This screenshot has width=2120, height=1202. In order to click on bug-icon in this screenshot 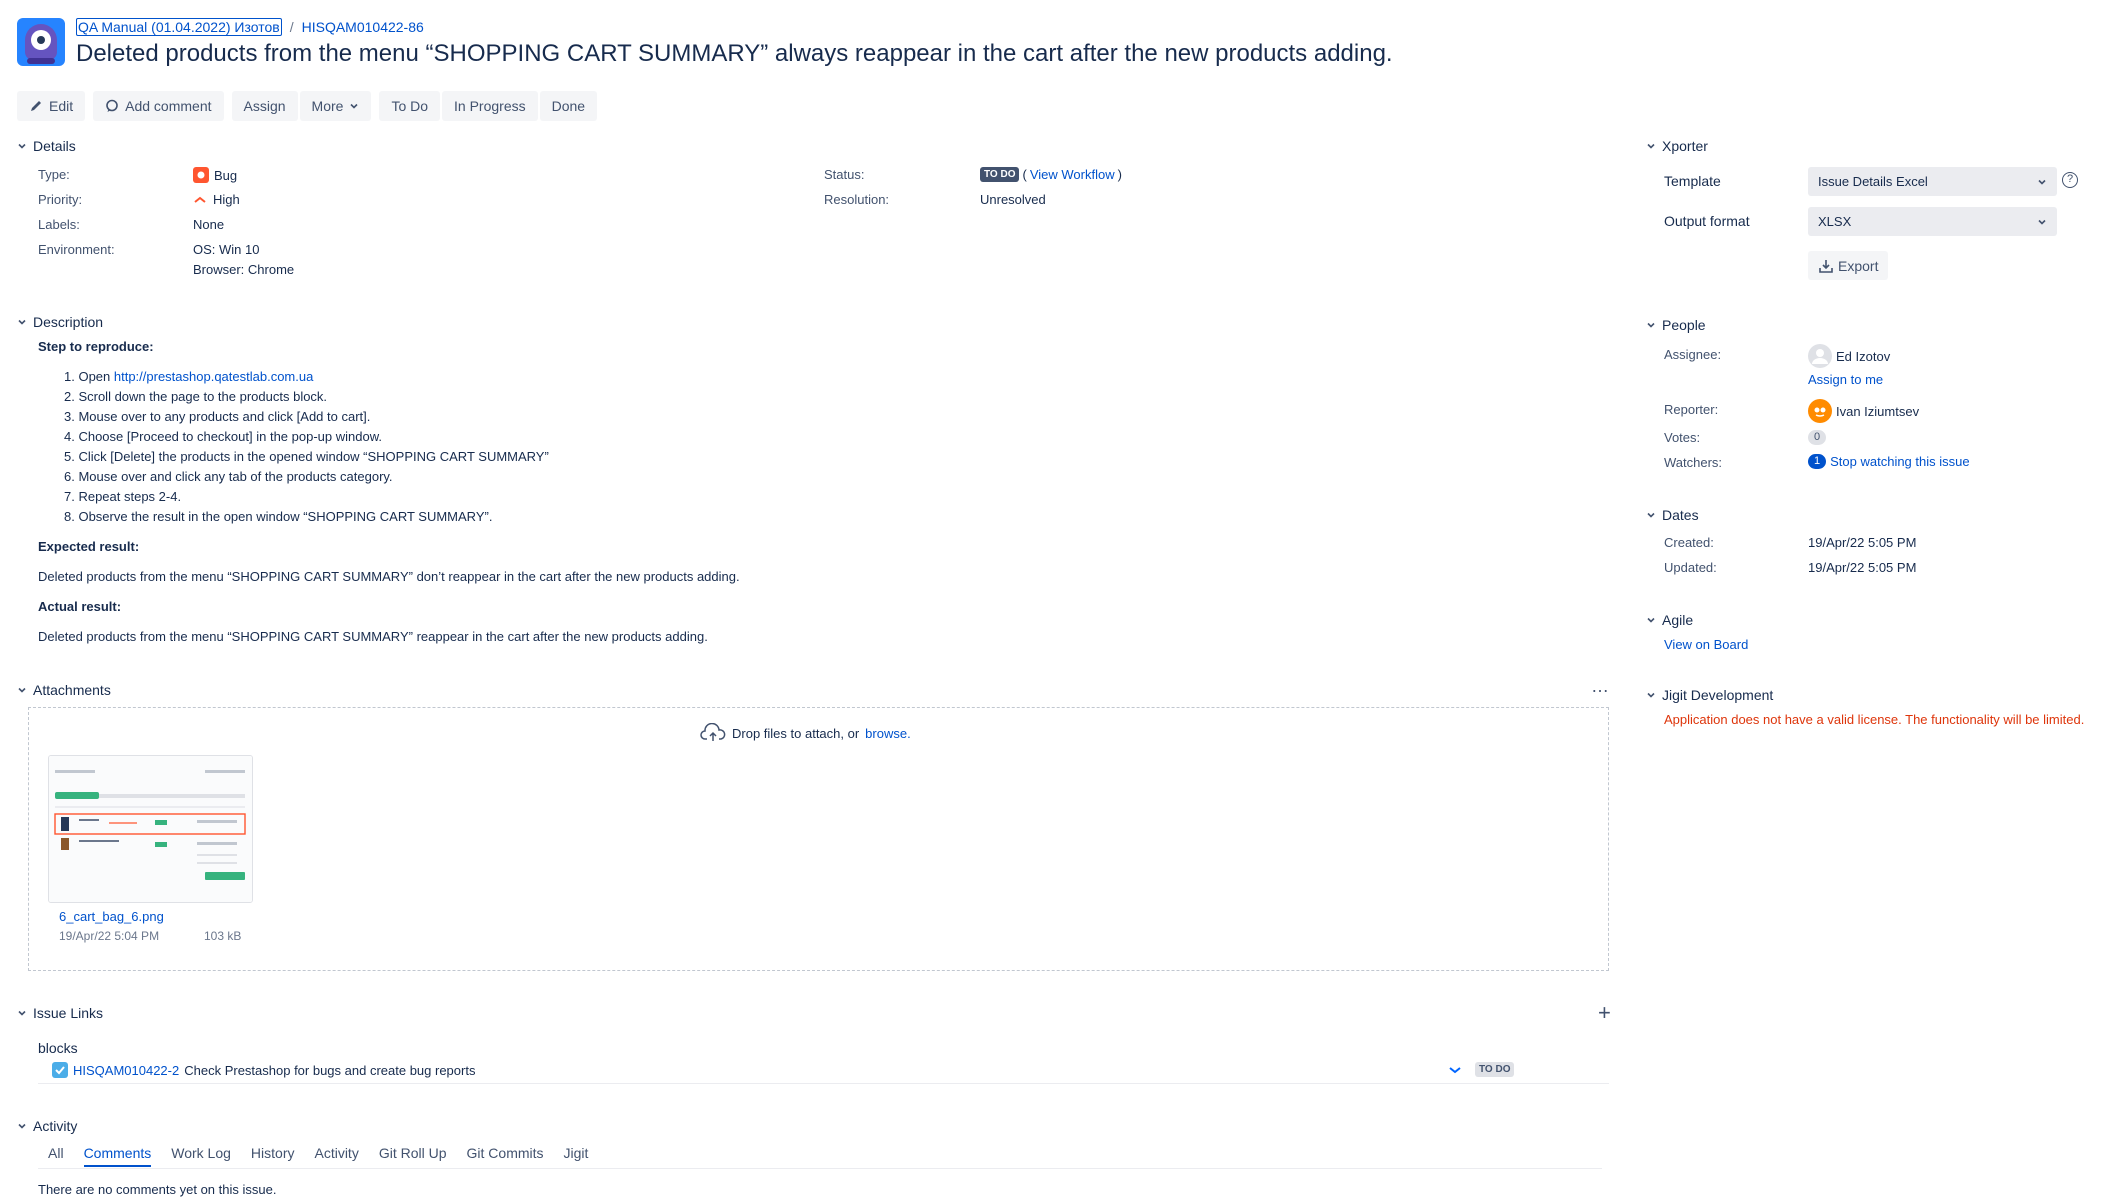, I will do `click(201, 175)`.